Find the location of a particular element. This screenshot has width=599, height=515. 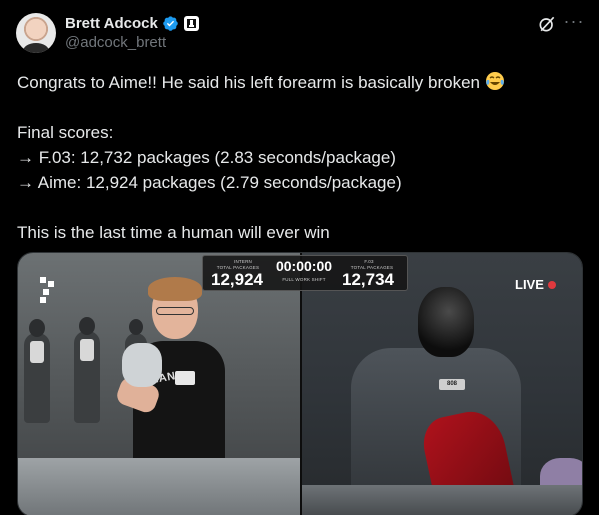

conveyor-right is located at coordinates (441, 500).